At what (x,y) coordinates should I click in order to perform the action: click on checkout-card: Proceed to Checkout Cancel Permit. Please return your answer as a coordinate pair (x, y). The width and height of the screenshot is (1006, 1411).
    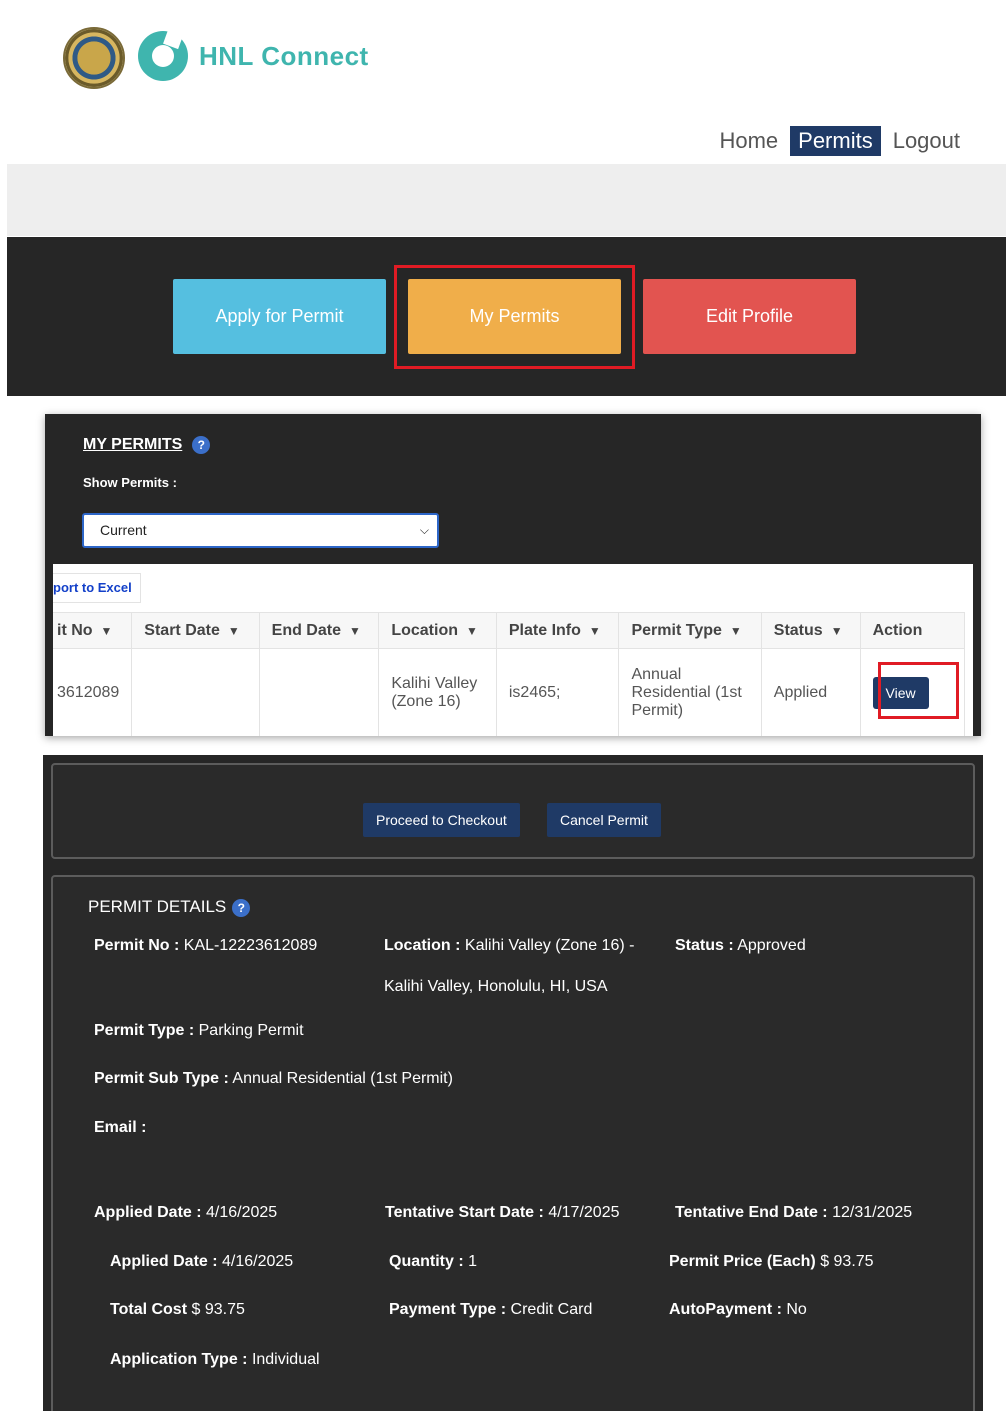
    Looking at the image, I should click on (513, 811).